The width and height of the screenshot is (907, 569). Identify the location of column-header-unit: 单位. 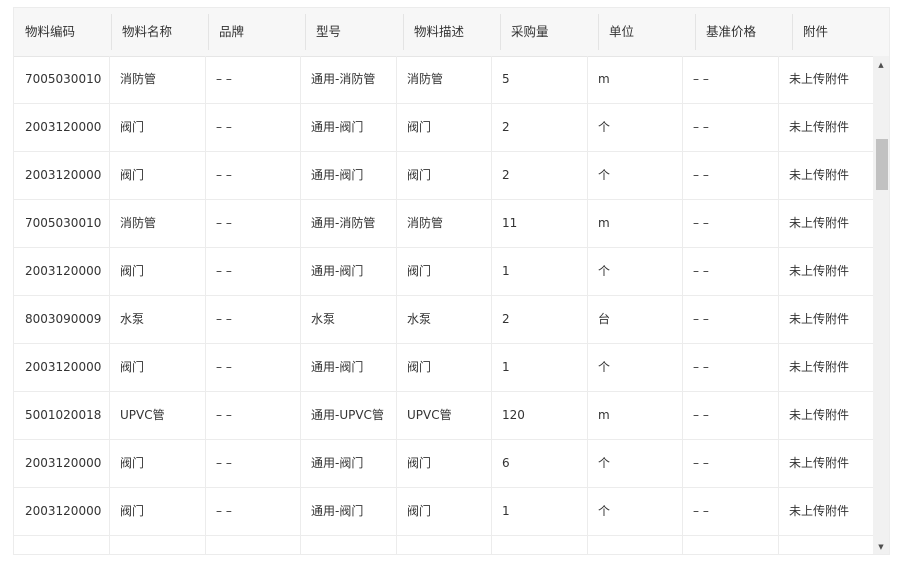
(646, 32).